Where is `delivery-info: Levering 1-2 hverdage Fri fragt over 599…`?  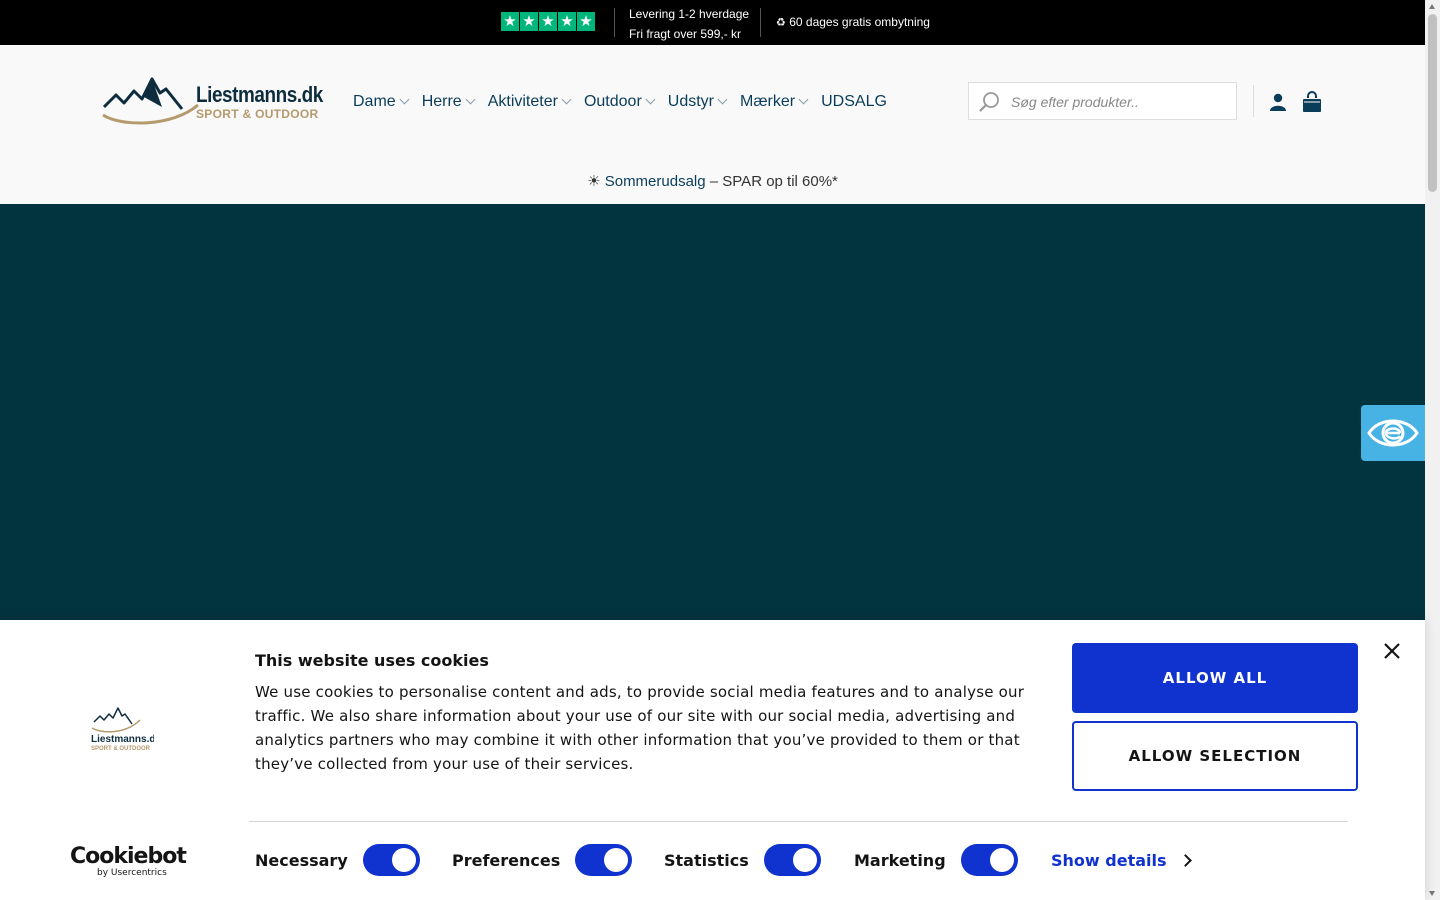
delivery-info: Levering 1-2 hverdage Fri fragt over 599… is located at coordinates (689, 24).